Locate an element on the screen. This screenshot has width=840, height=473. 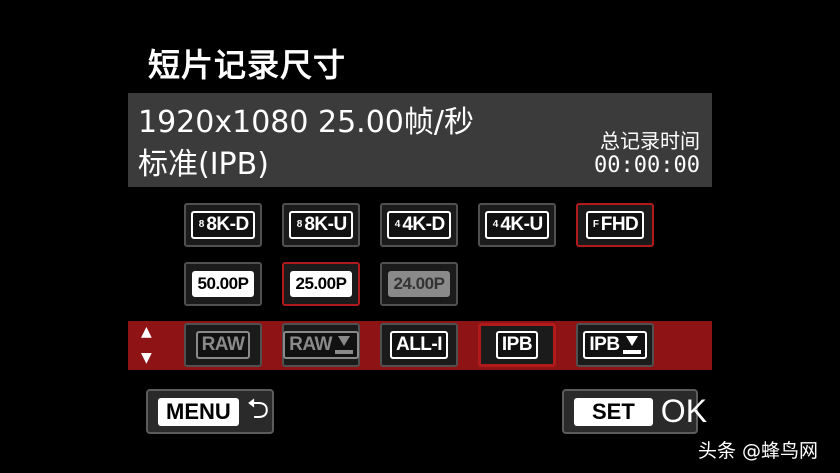
all-i-icon: ALL-I is located at coordinates (419, 345).